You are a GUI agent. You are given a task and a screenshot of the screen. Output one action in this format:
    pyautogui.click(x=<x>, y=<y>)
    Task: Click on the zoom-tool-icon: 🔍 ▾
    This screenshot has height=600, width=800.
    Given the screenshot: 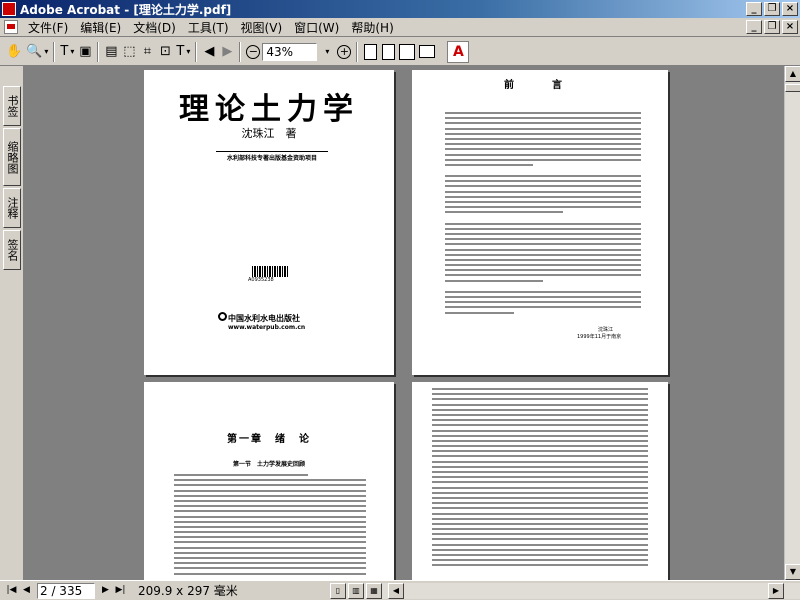 What is the action you would take?
    pyautogui.click(x=37, y=52)
    